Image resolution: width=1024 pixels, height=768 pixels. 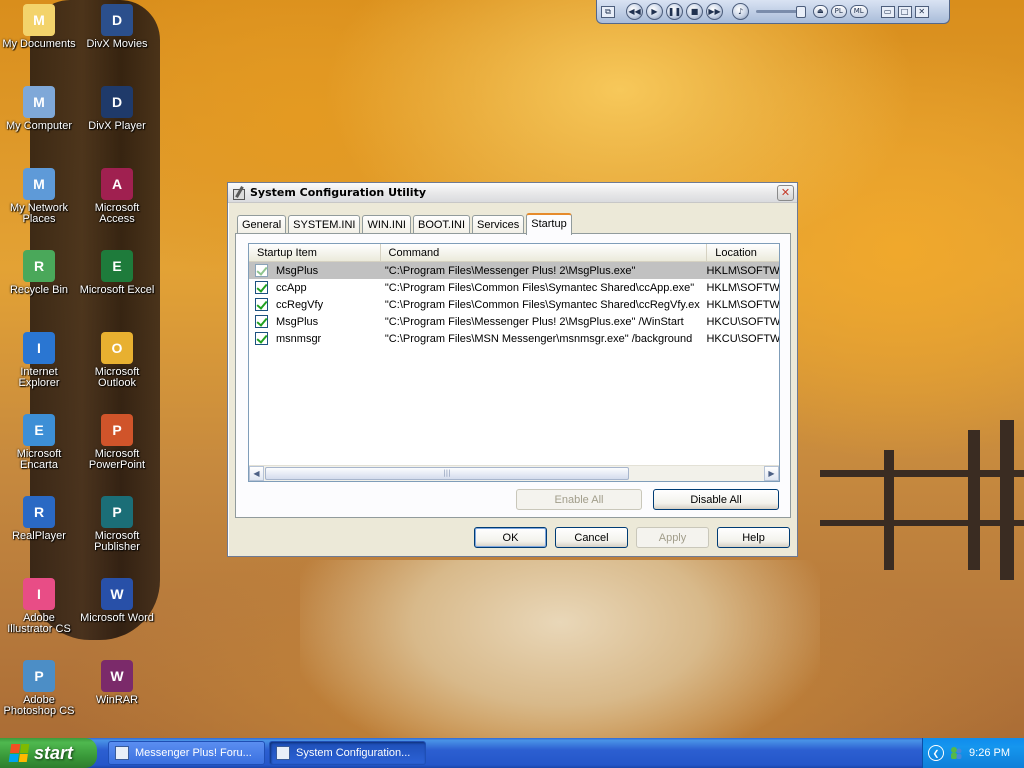 What do you see at coordinates (820, 11) in the screenshot?
I see `eject-button: ⏏` at bounding box center [820, 11].